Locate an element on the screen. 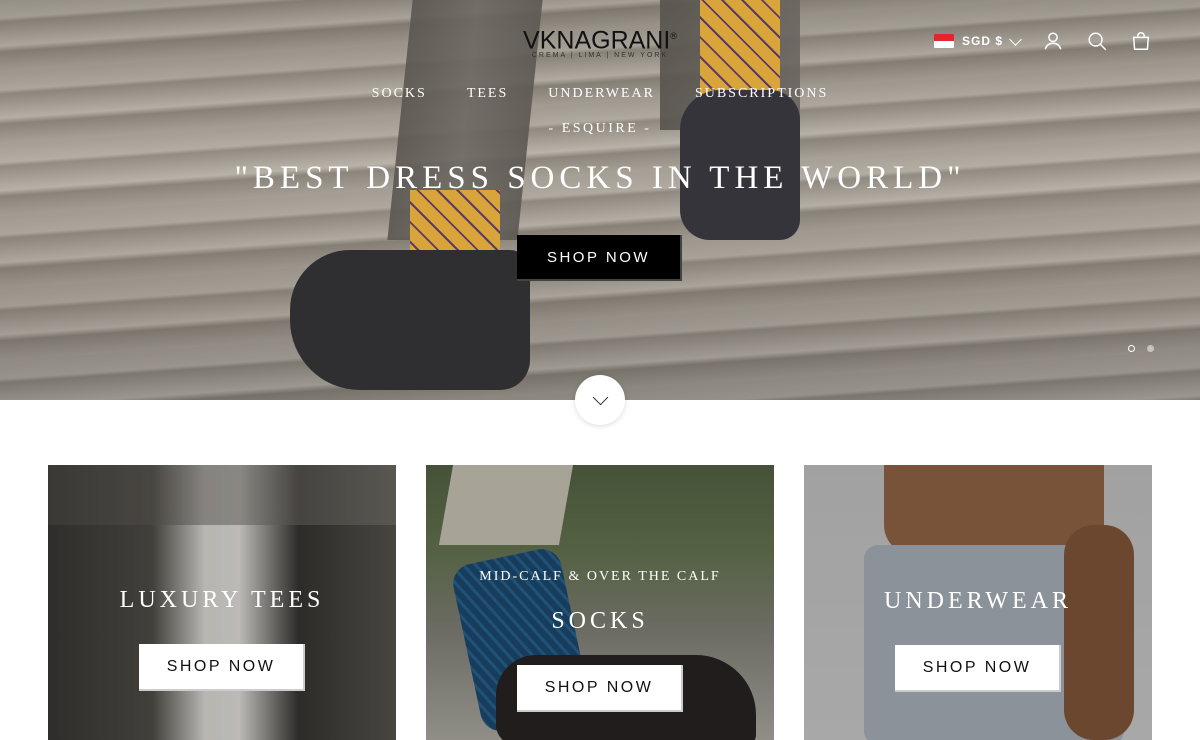 Image resolution: width=1200 pixels, height=740 pixels. site-logo: VKNAGRANI® CREMA | LIMA | NEW YORK is located at coordinates (600, 40).